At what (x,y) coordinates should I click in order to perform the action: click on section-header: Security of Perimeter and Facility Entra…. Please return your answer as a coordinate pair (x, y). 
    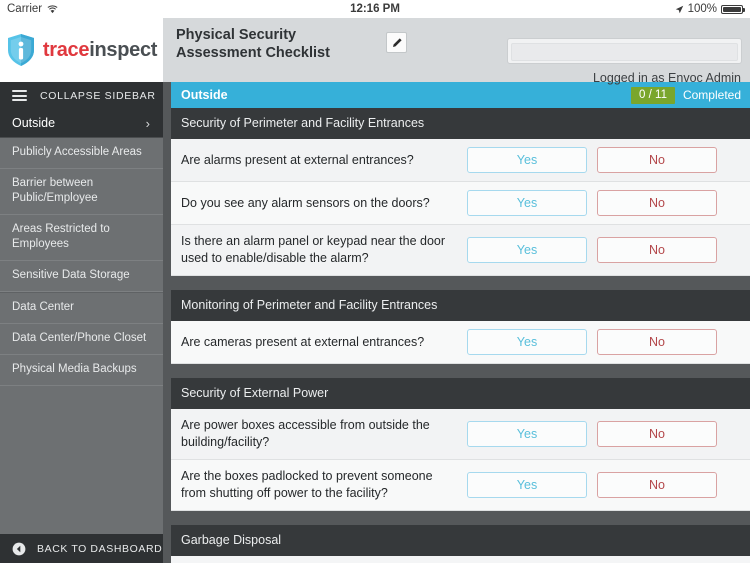
    Looking at the image, I should click on (460, 123).